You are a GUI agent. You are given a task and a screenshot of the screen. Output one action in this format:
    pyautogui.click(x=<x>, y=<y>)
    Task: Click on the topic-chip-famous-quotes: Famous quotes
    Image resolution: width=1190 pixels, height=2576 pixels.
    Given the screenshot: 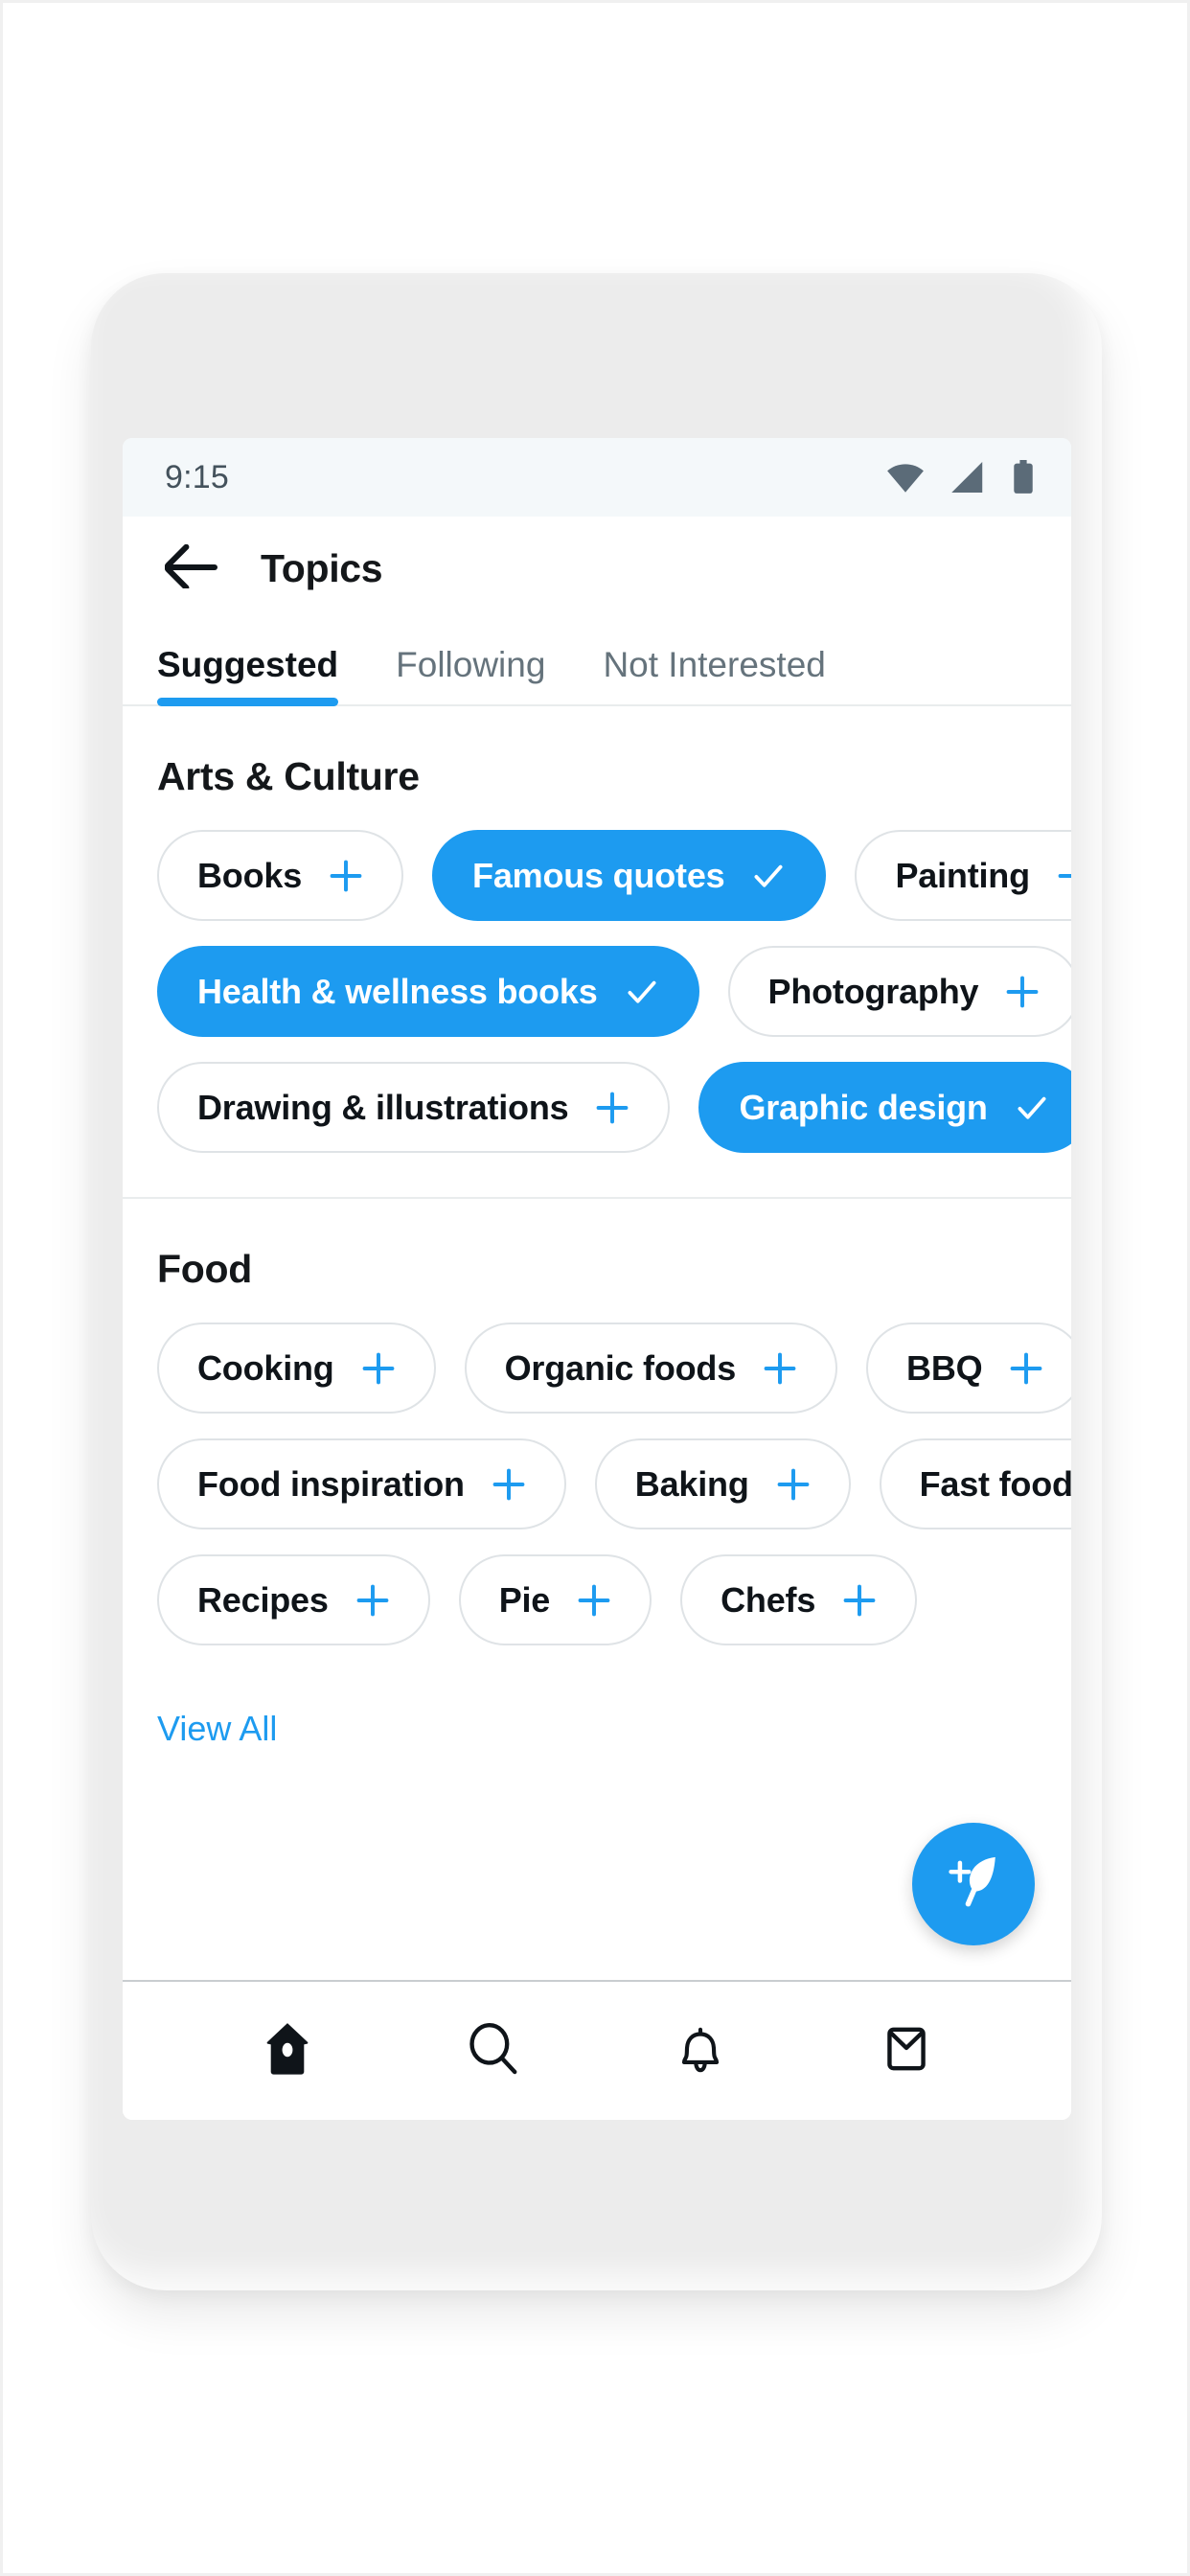 What is the action you would take?
    pyautogui.click(x=630, y=876)
    